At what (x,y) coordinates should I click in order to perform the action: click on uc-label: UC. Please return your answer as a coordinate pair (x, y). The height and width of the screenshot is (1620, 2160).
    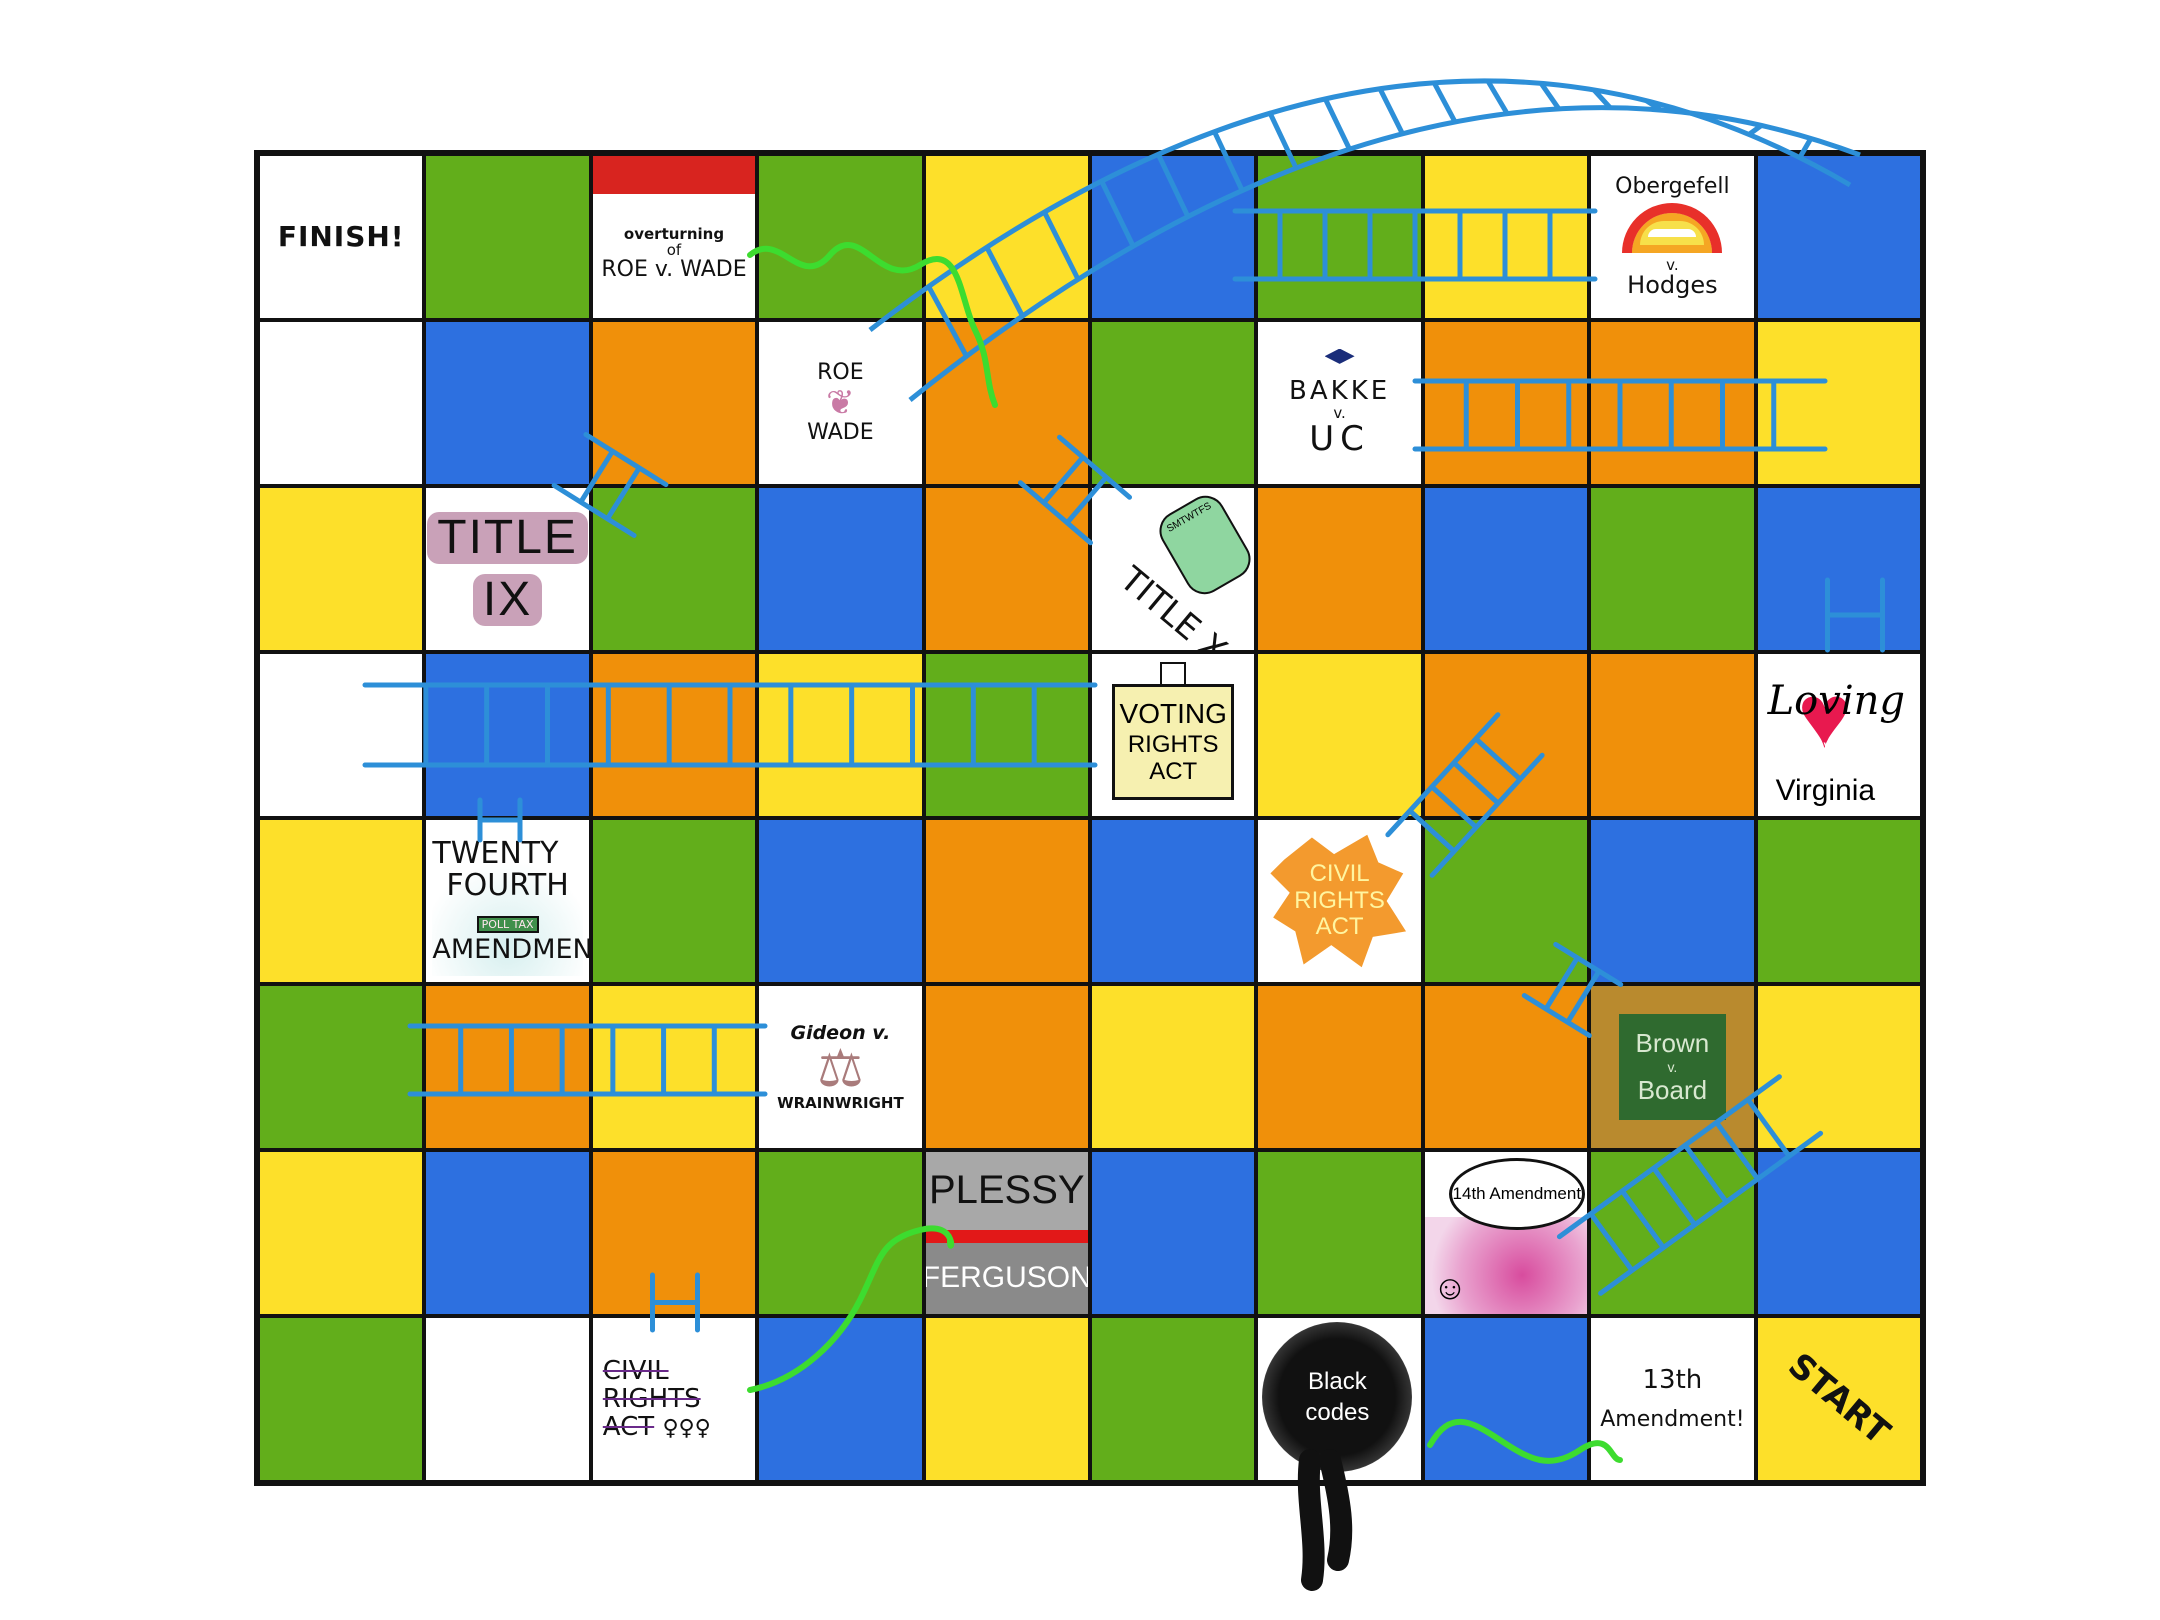
    Looking at the image, I should click on (1339, 438).